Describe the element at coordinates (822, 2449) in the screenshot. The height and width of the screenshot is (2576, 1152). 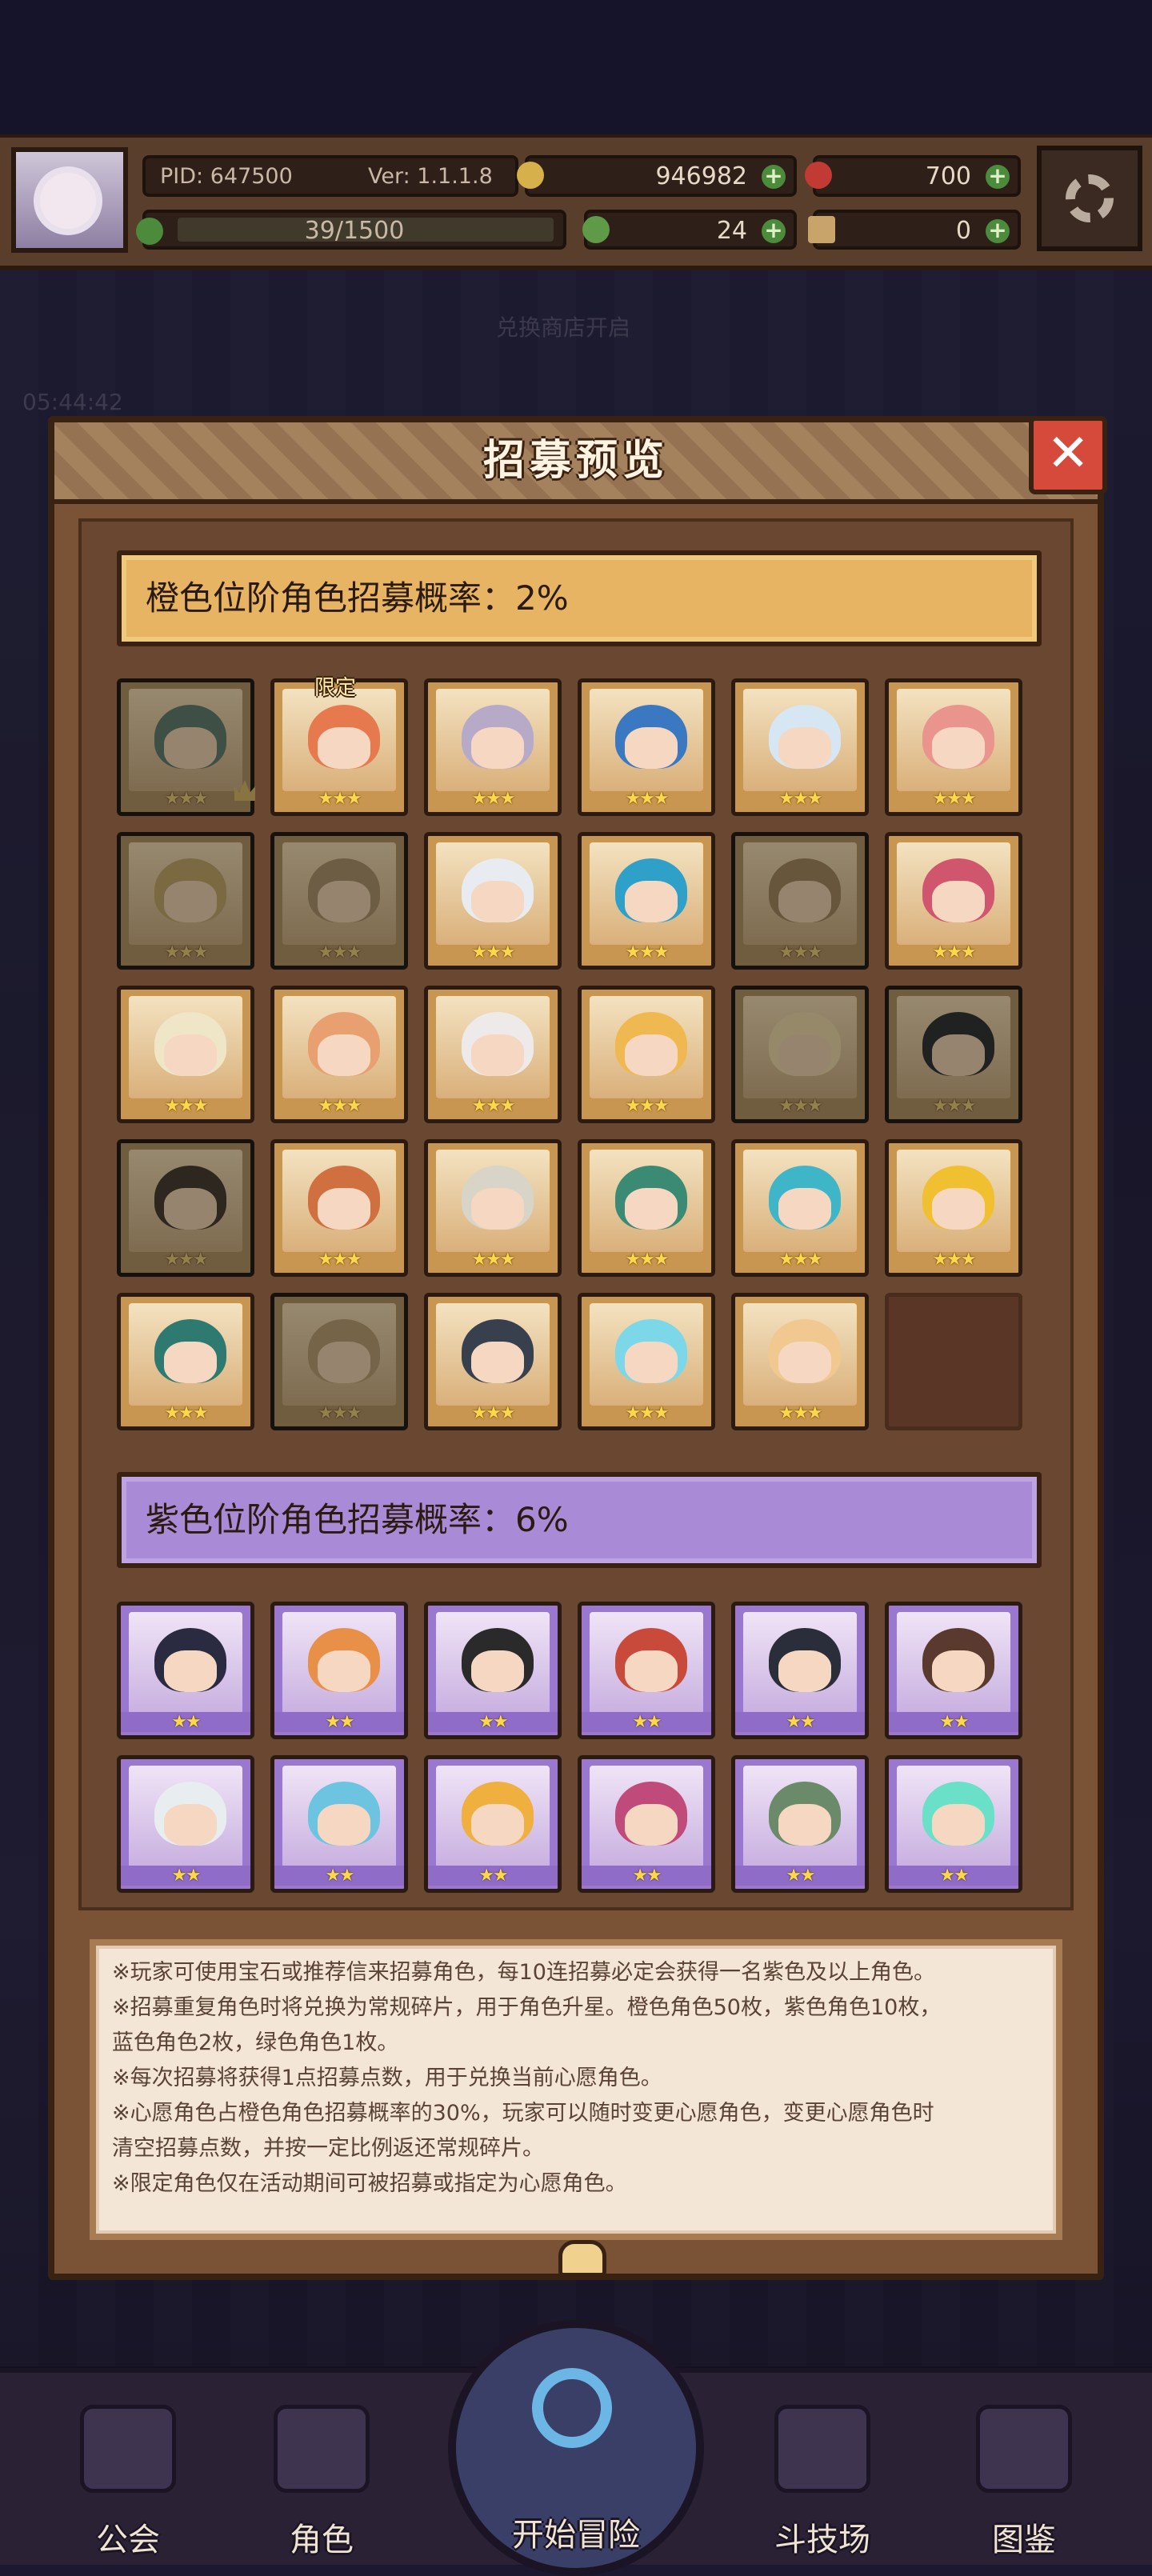
I see `crossed-swords-icon` at that location.